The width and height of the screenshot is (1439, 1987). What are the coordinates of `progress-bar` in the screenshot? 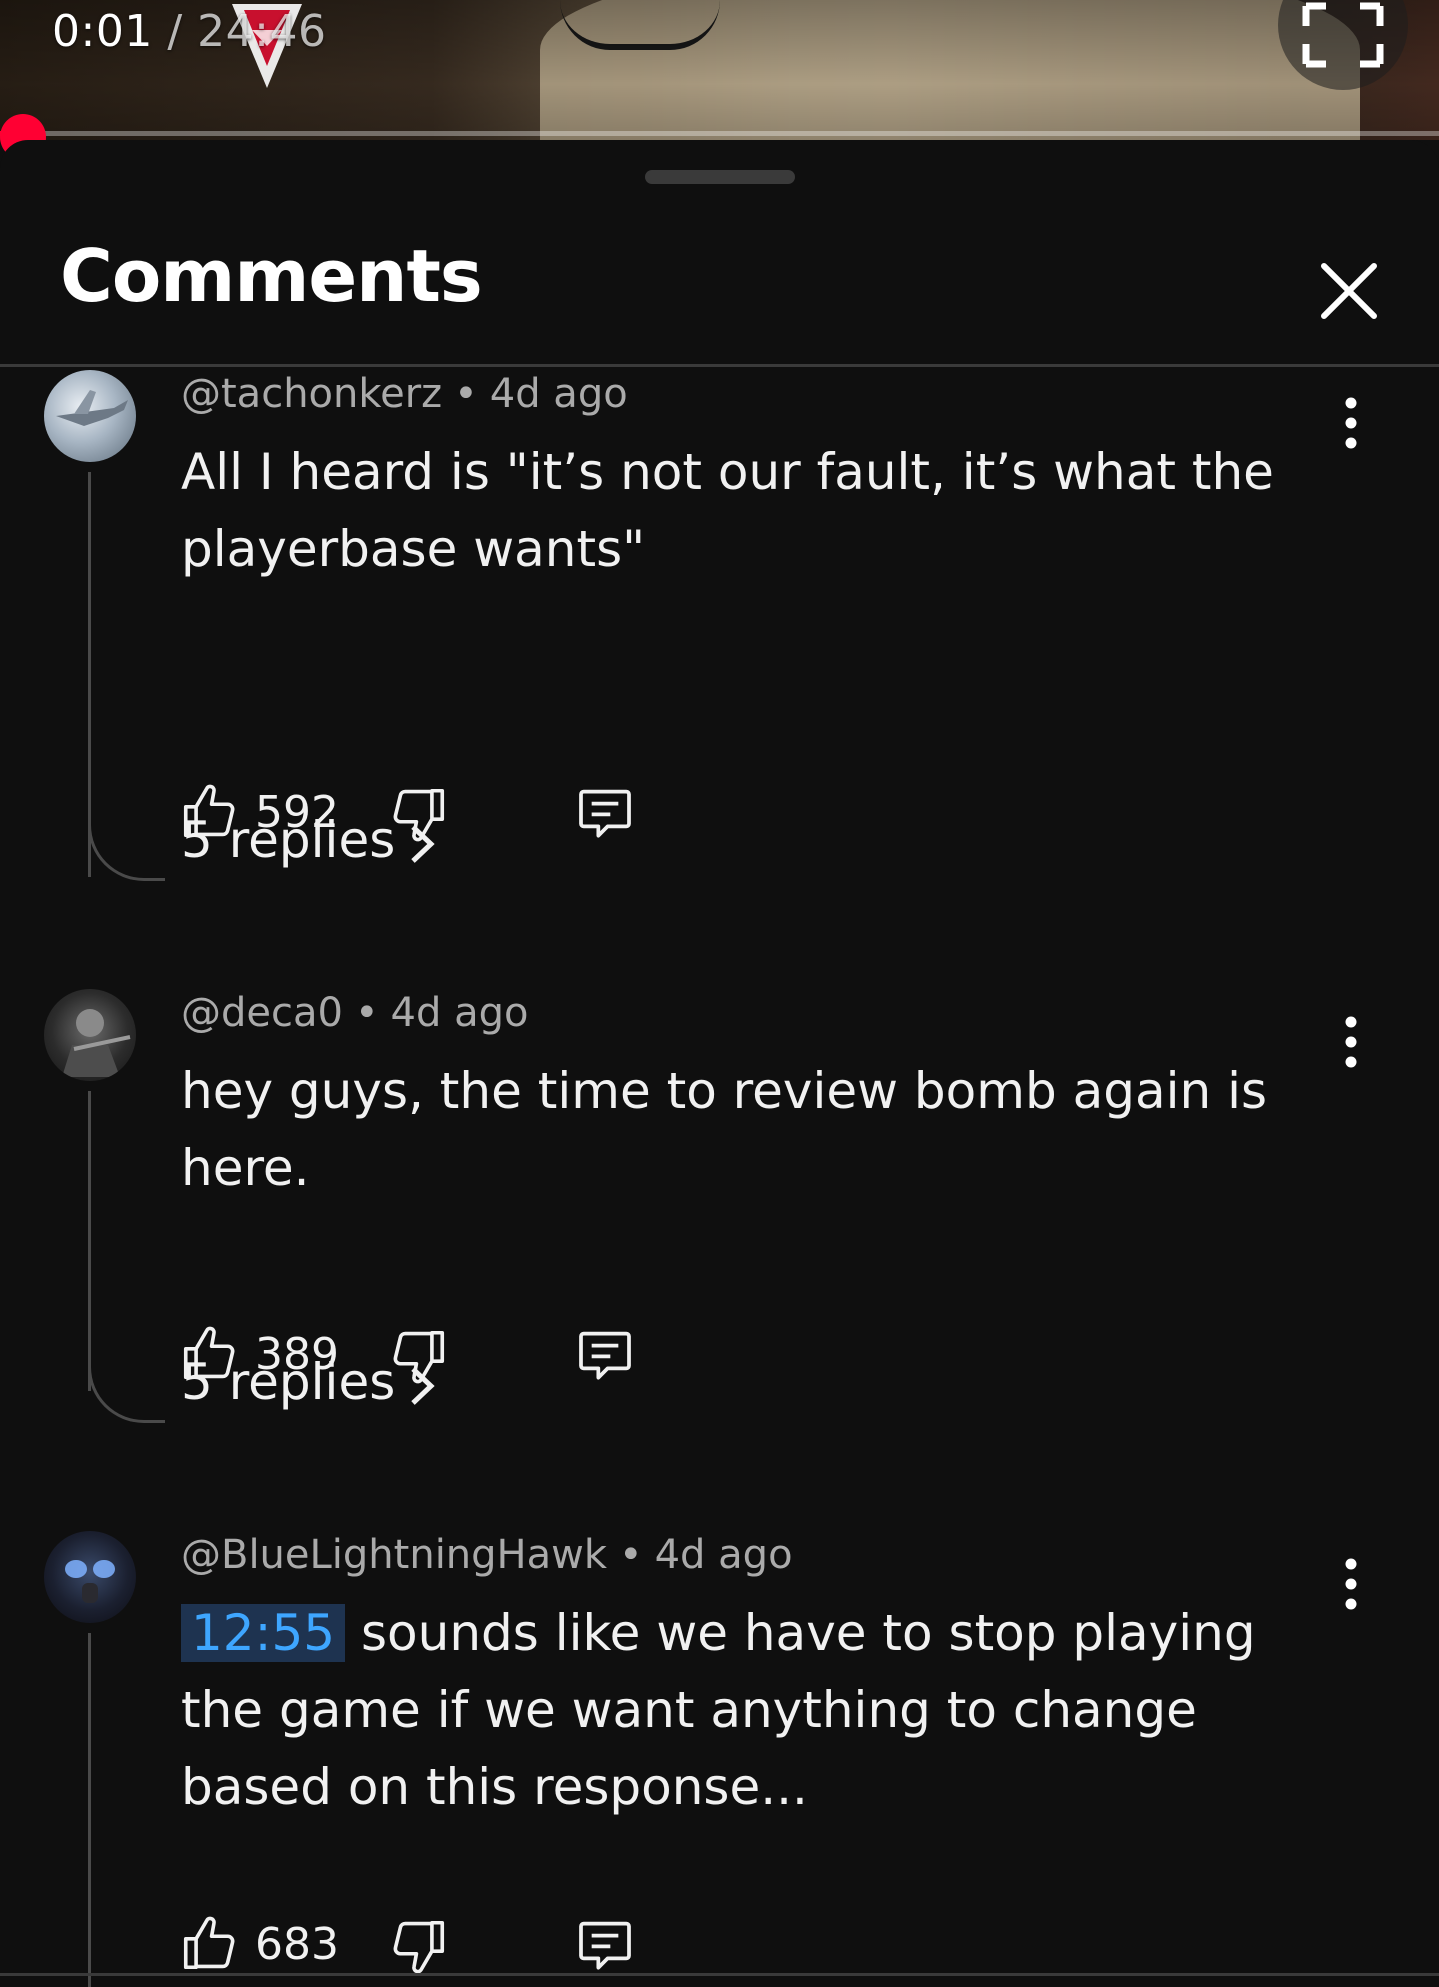 It's located at (719, 133).